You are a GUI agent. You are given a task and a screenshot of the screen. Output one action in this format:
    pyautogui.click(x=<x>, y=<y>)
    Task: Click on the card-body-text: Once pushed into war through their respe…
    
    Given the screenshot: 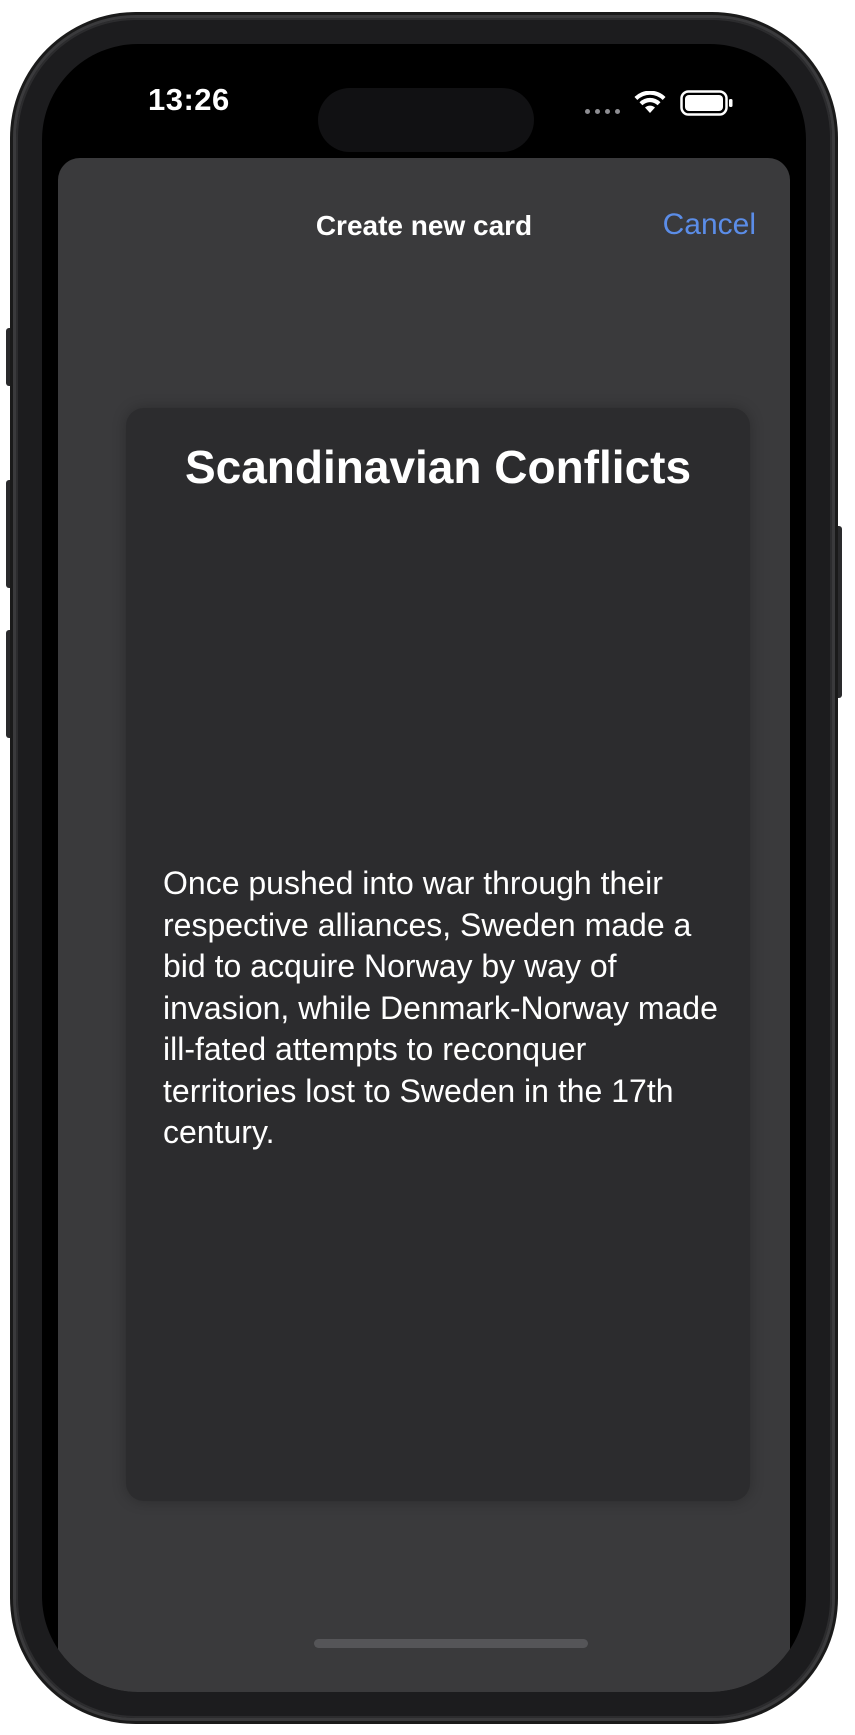 What is the action you would take?
    pyautogui.click(x=440, y=1007)
    